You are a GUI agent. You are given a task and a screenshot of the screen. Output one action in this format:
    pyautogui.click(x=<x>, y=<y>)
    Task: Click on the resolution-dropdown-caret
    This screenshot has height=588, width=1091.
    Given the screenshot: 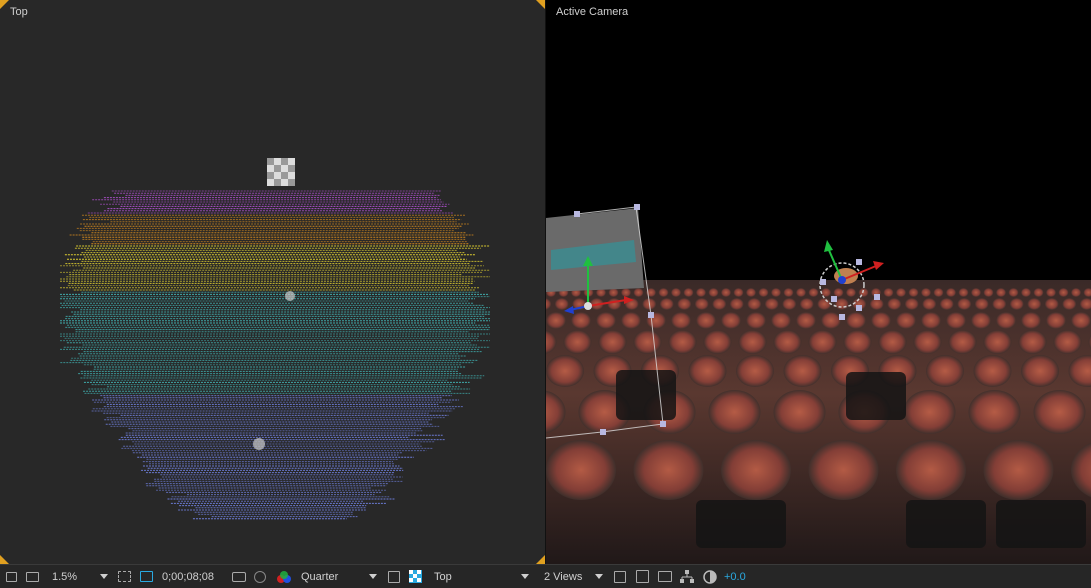 What is the action you would take?
    pyautogui.click(x=373, y=576)
    